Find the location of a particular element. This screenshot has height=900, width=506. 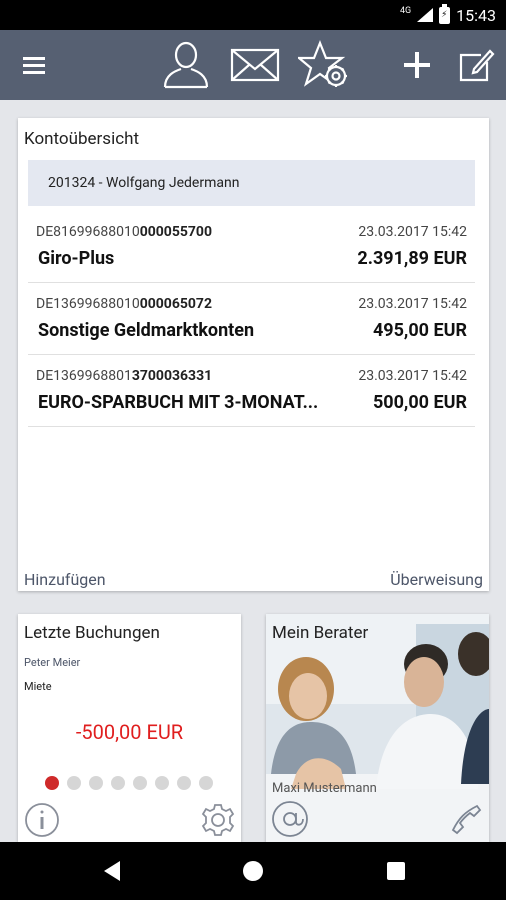

my-advisor-card: Mein Berater Maxi Mustermann is located at coordinates (377, 728).